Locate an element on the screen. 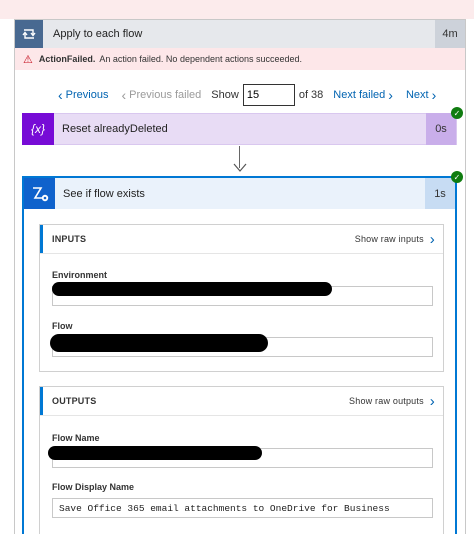 The height and width of the screenshot is (534, 474). reset-variable-title: Reset alreadyDeleted is located at coordinates (115, 129).